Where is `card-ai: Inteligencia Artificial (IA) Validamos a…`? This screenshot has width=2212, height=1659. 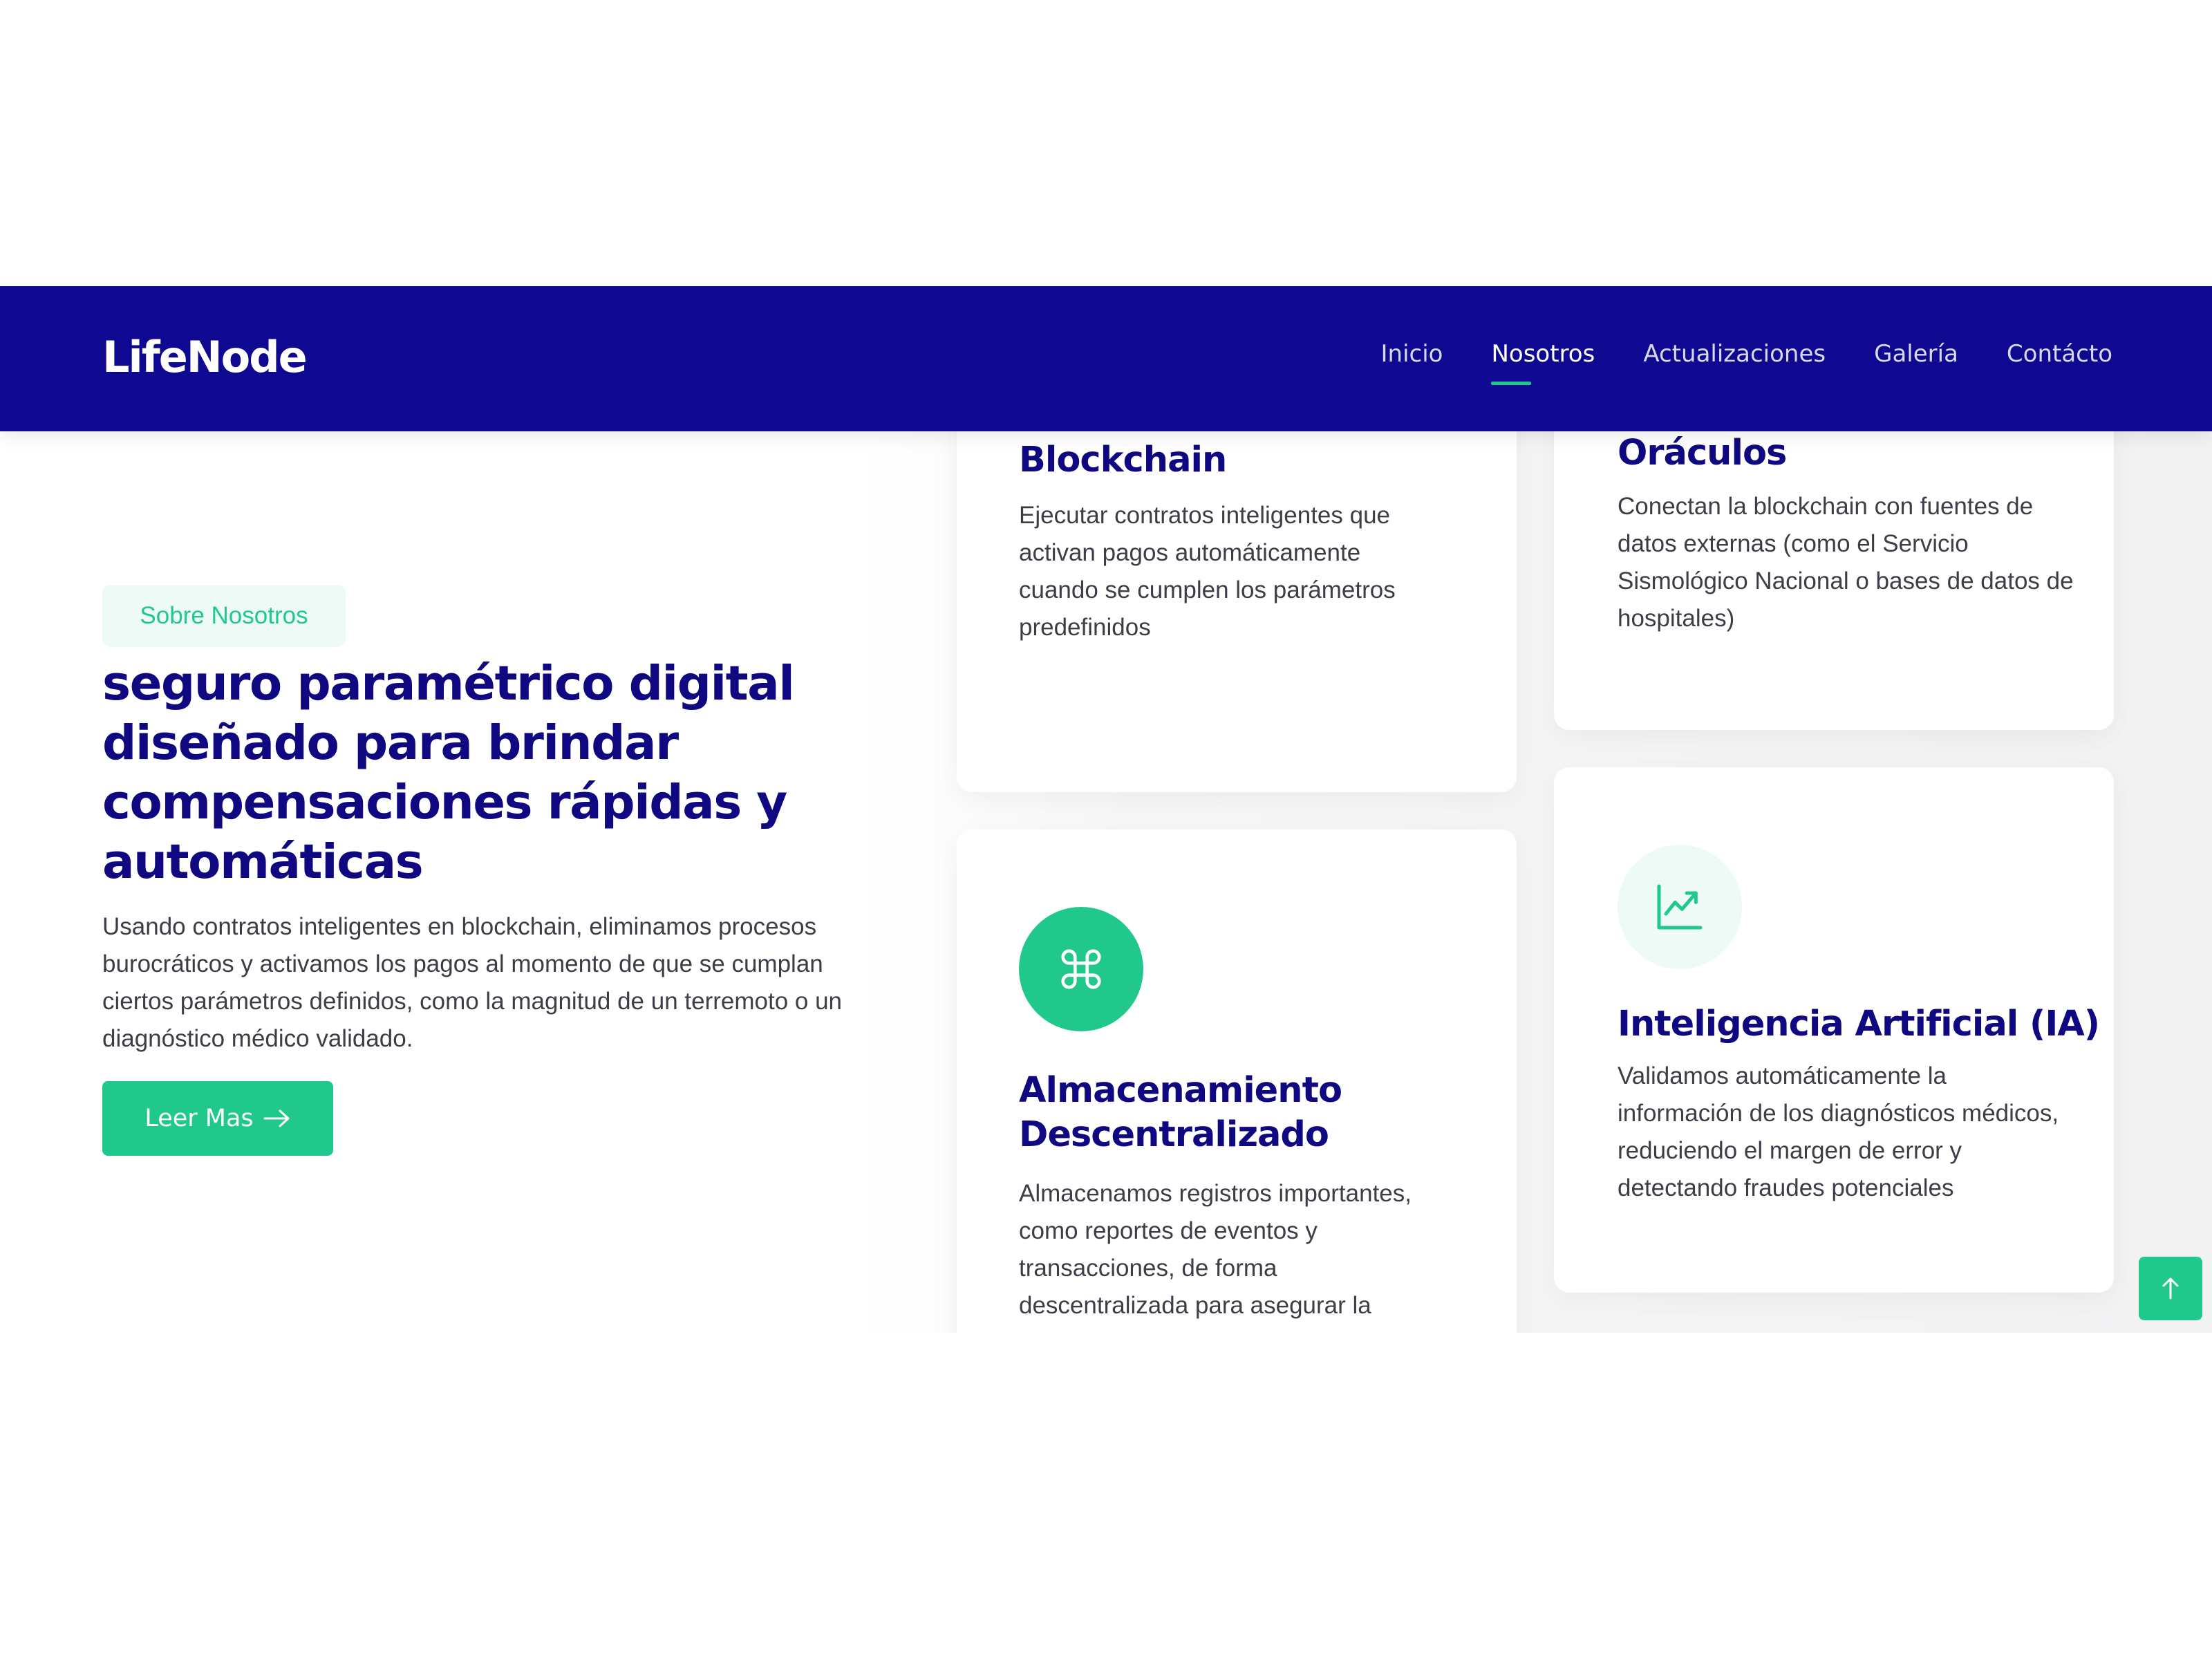 card-ai: Inteligencia Artificial (IA) Validamos a… is located at coordinates (1834, 1030).